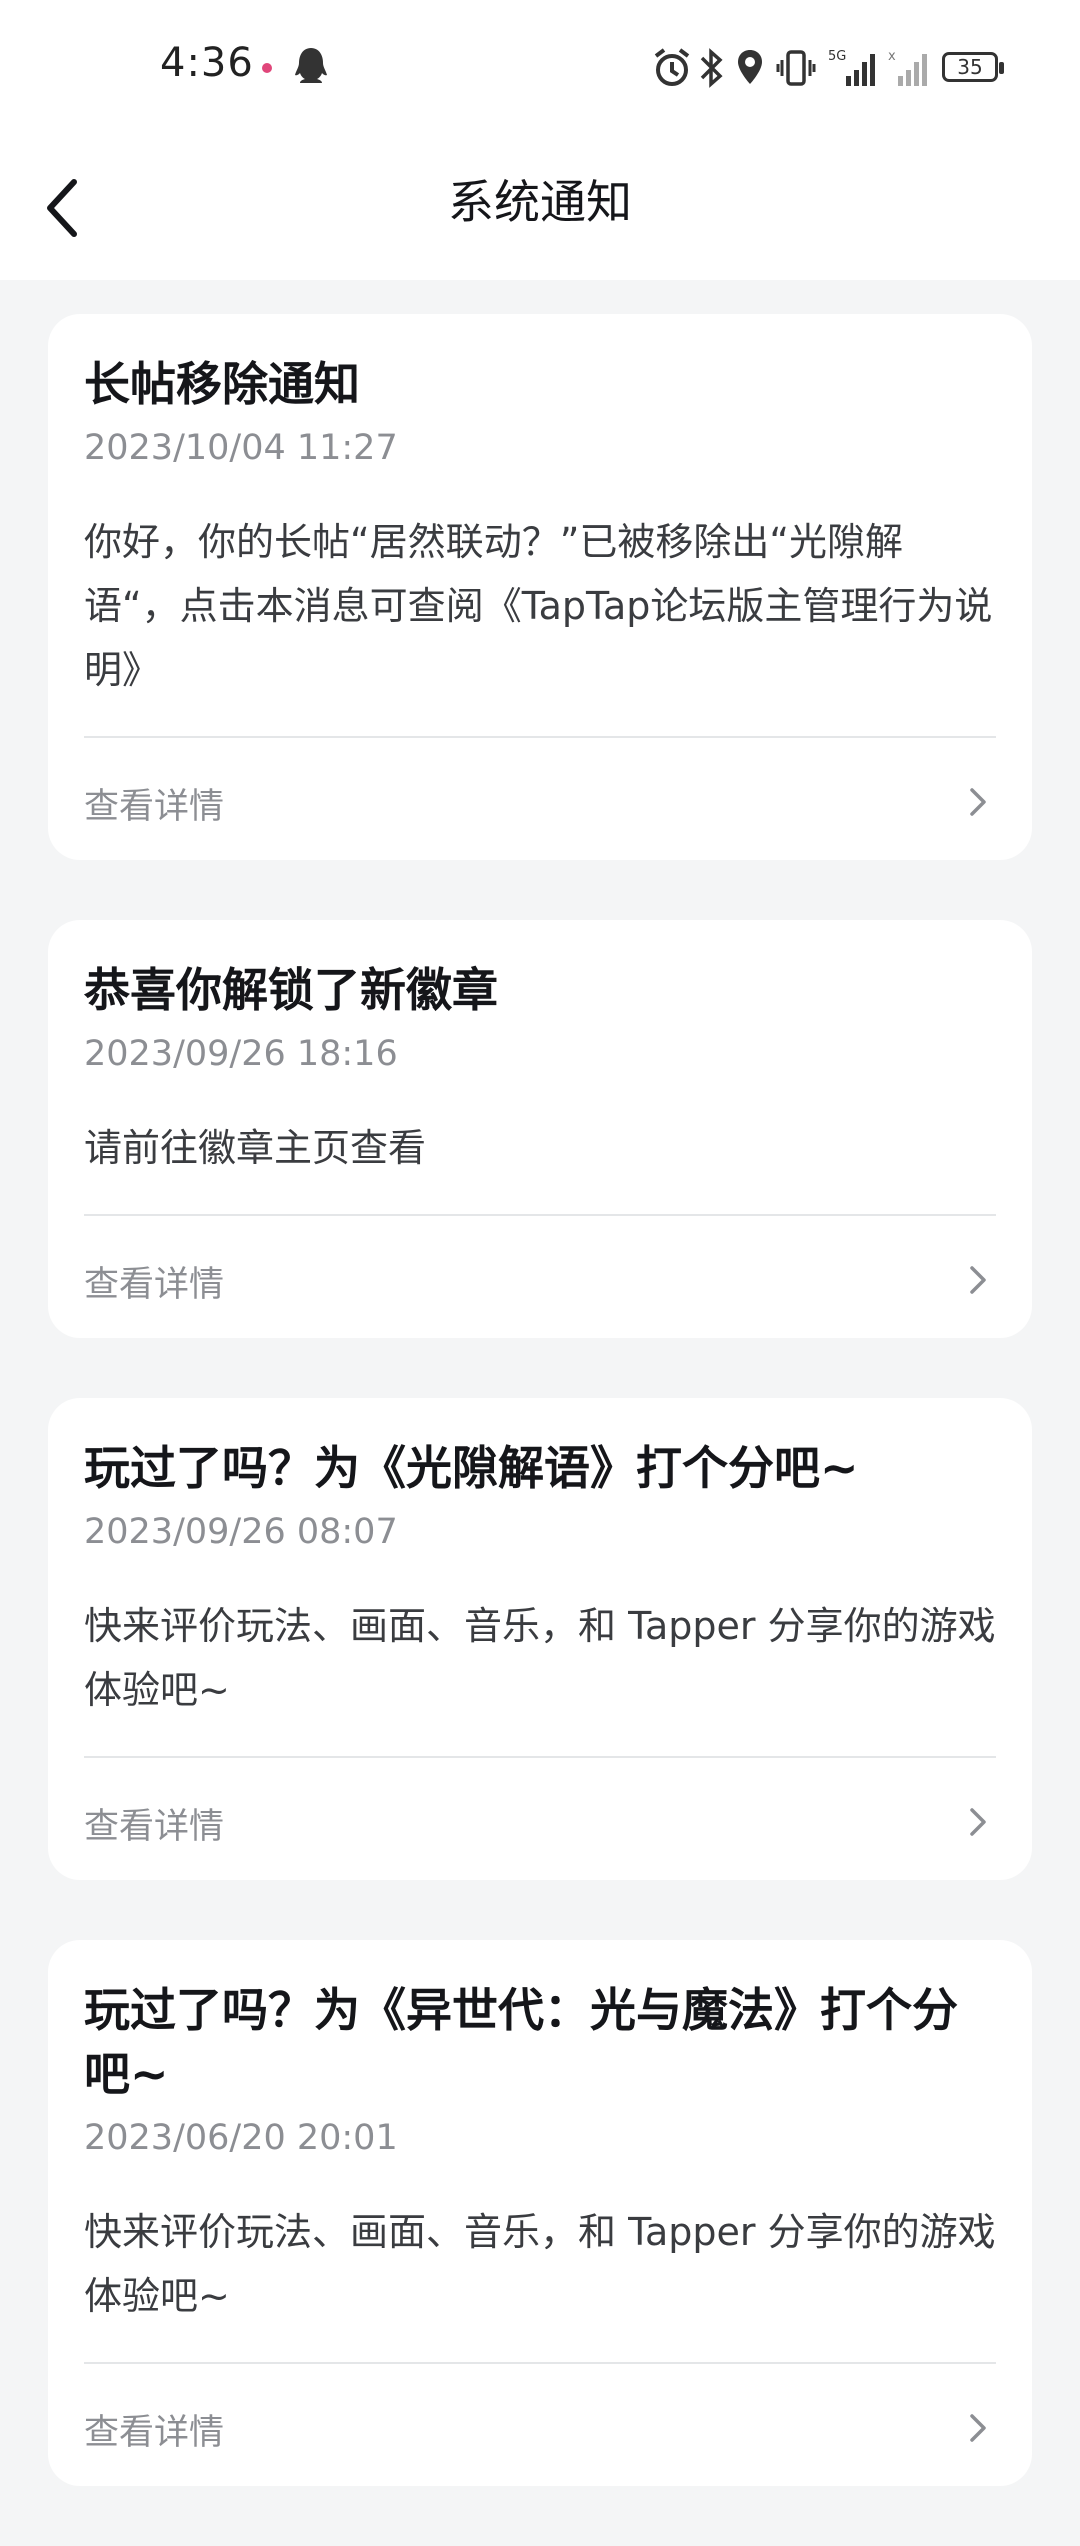 The height and width of the screenshot is (2546, 1080). What do you see at coordinates (837, 56) in the screenshot?
I see `svg-text: 5G` at bounding box center [837, 56].